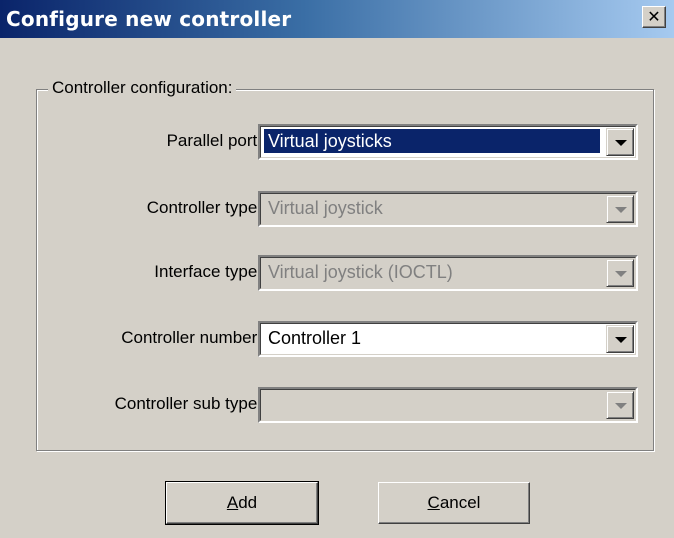 The height and width of the screenshot is (538, 674). I want to click on cancel-button: Cancel, so click(454, 503).